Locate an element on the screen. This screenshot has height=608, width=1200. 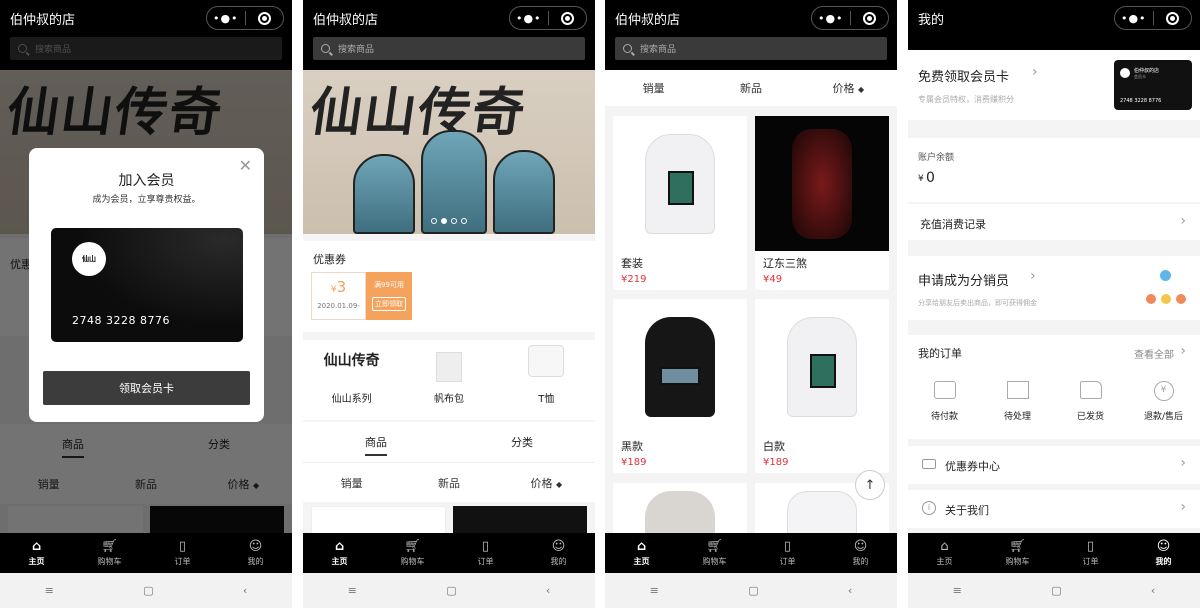
truck-icon is located at coordinates (1090, 390).